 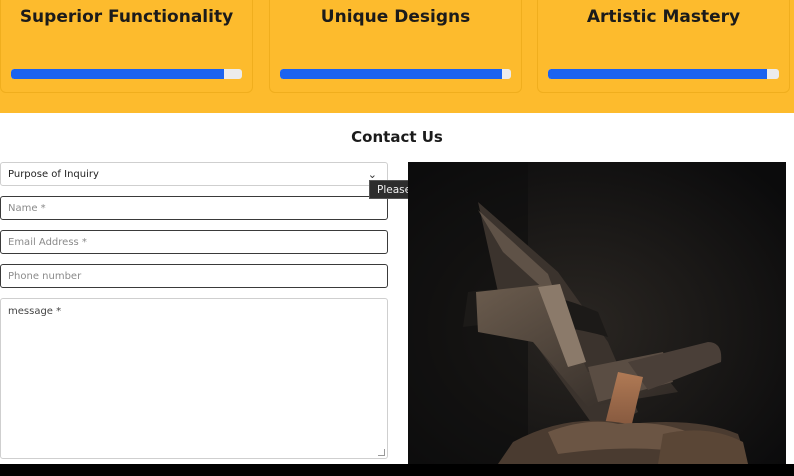 I want to click on feature-card-title: Artistic Mastery, so click(x=663, y=17).